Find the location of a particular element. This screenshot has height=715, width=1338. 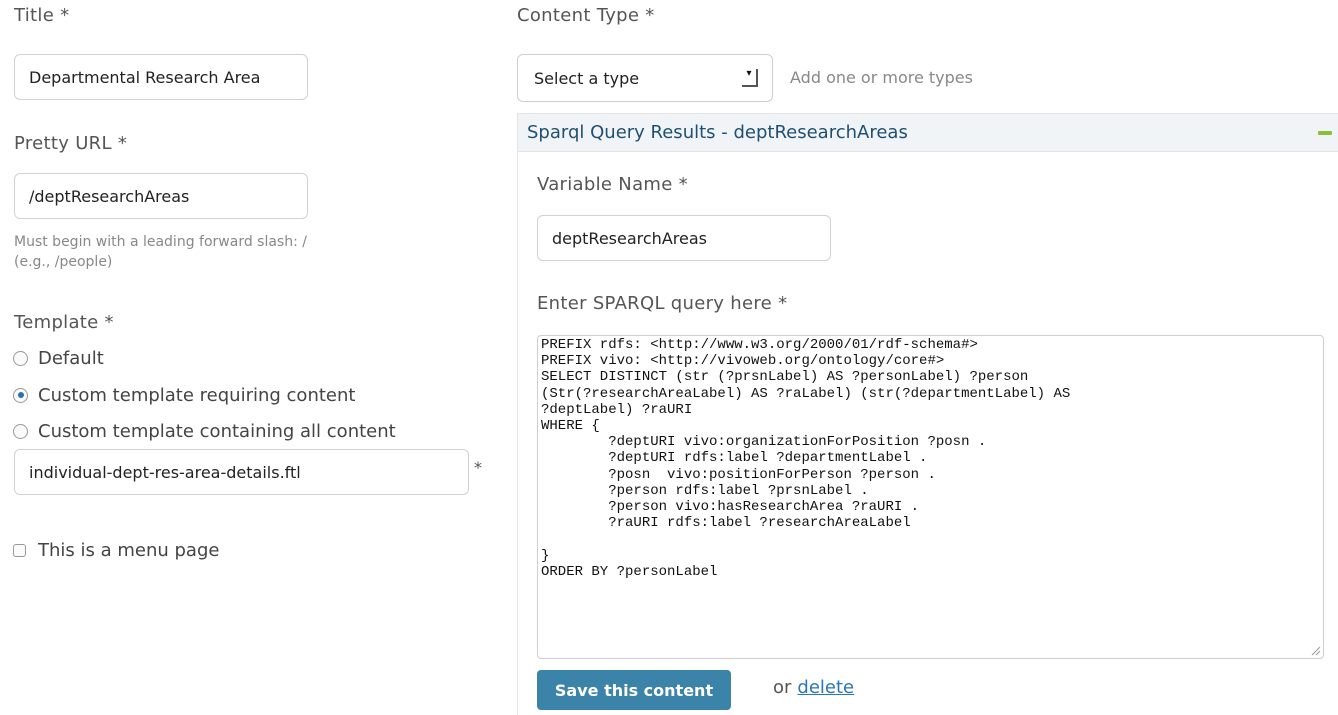

radio-custom-containing is located at coordinates (20, 431).